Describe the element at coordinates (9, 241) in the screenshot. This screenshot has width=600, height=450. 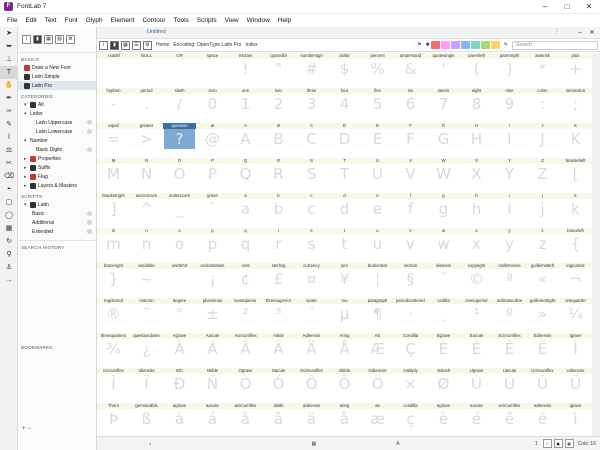
I see `rotate-tool-icon: ↻` at that location.